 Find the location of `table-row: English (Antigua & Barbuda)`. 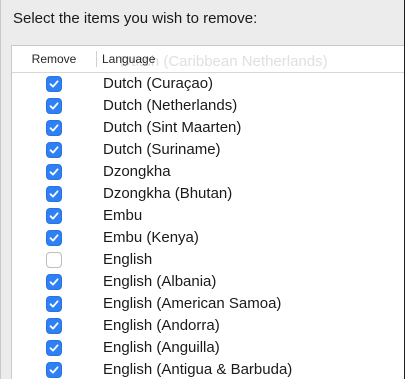

table-row: English (Antigua & Barbuda) is located at coordinates (208, 369).